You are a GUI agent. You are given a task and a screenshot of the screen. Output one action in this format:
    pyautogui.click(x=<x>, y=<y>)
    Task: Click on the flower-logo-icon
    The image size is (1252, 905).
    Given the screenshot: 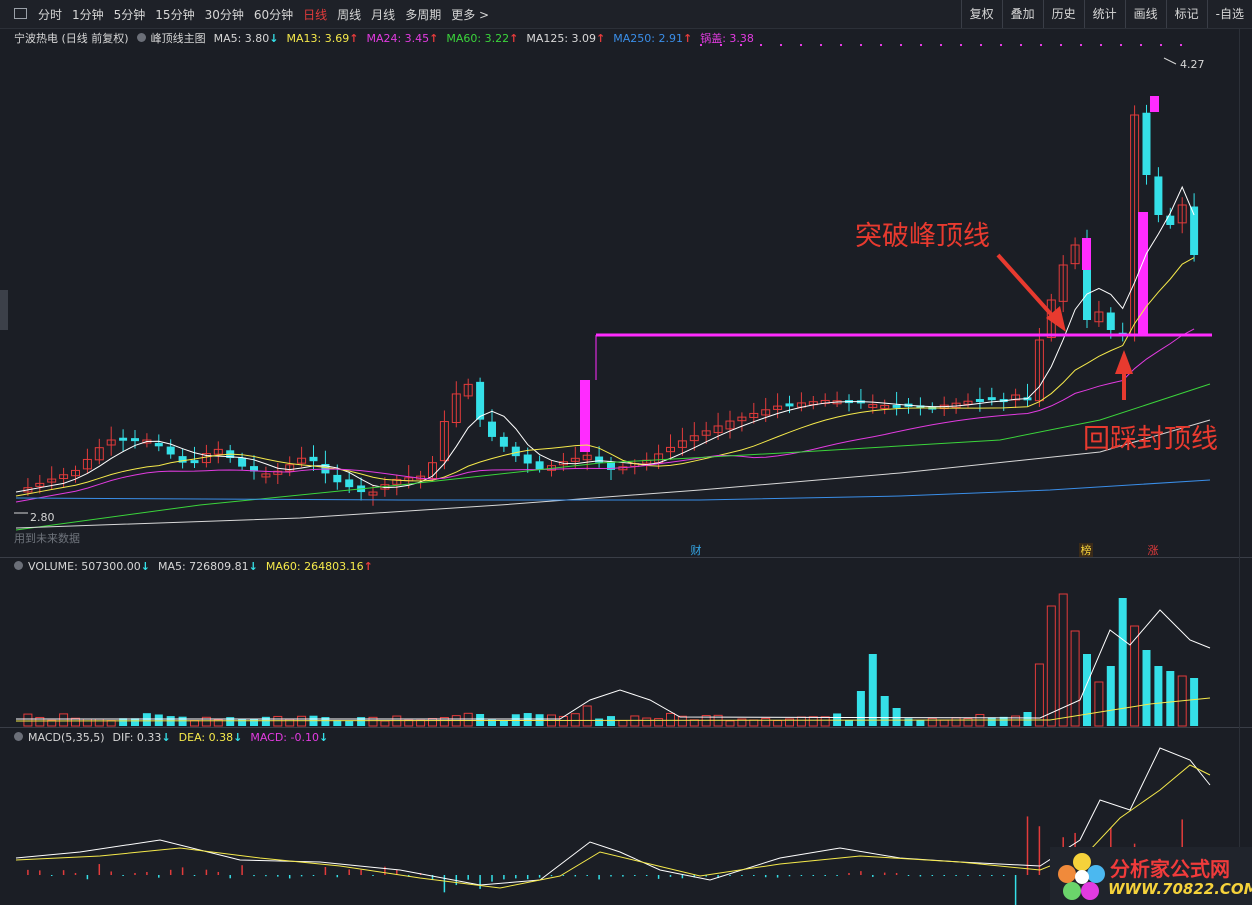 What is the action you would take?
    pyautogui.click(x=1081, y=876)
    